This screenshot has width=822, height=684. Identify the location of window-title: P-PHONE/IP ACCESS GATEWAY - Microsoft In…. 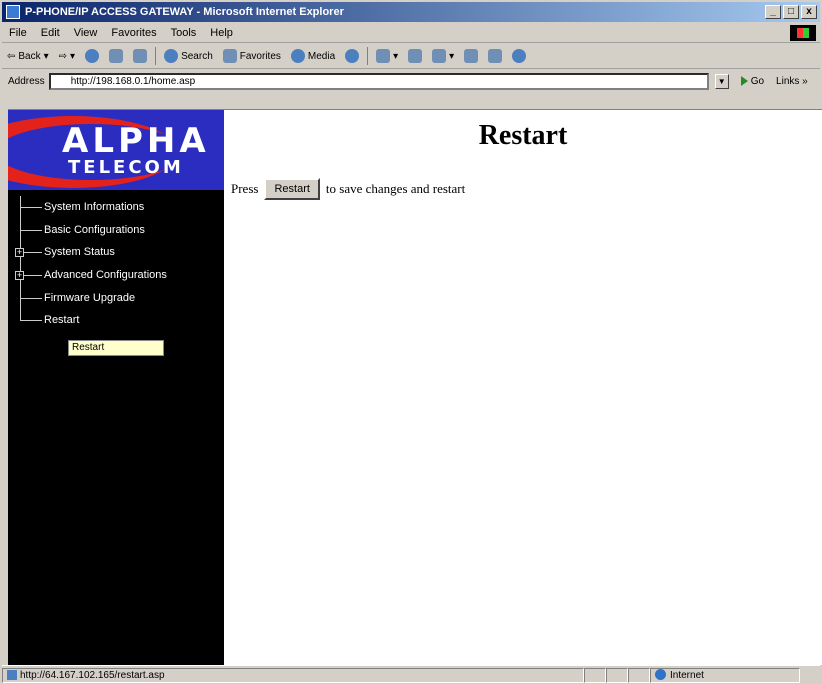
(184, 12).